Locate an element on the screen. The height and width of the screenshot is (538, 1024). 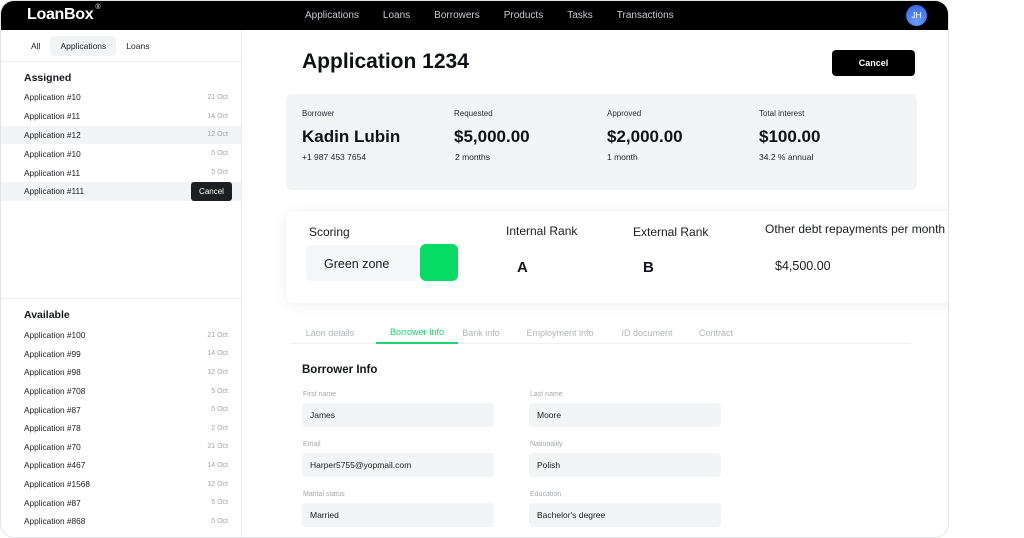
list-item: Application #708 5 Oct is located at coordinates (121, 391).